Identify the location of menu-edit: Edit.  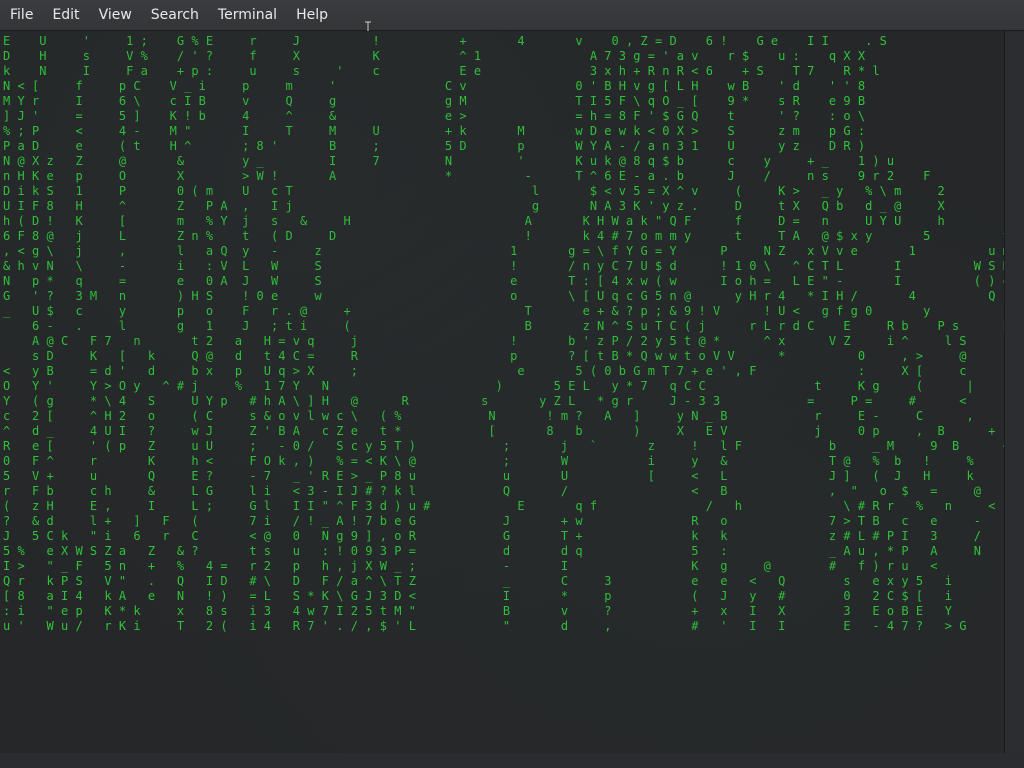
(65, 15).